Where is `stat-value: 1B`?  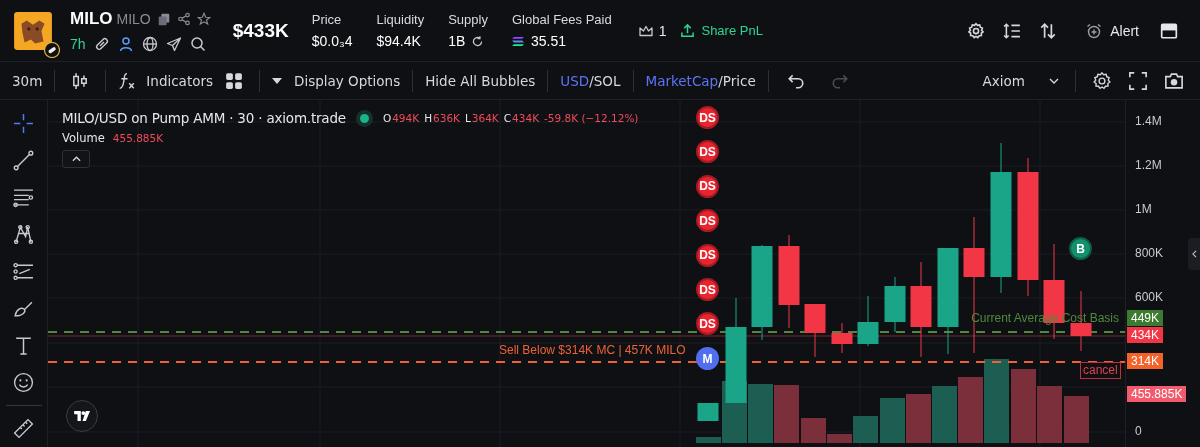
stat-value: 1B is located at coordinates (457, 41).